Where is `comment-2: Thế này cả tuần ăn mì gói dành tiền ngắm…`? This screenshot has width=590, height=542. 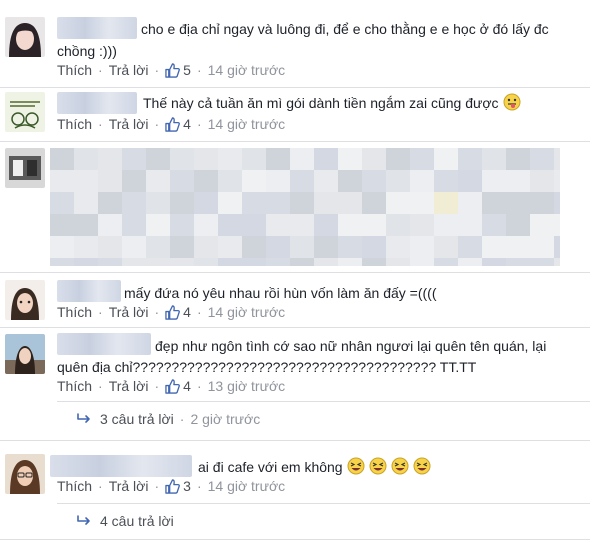
comment-2: Thế này cả tuần ăn mì gói dành tiền ngắm… is located at coordinates (295, 115).